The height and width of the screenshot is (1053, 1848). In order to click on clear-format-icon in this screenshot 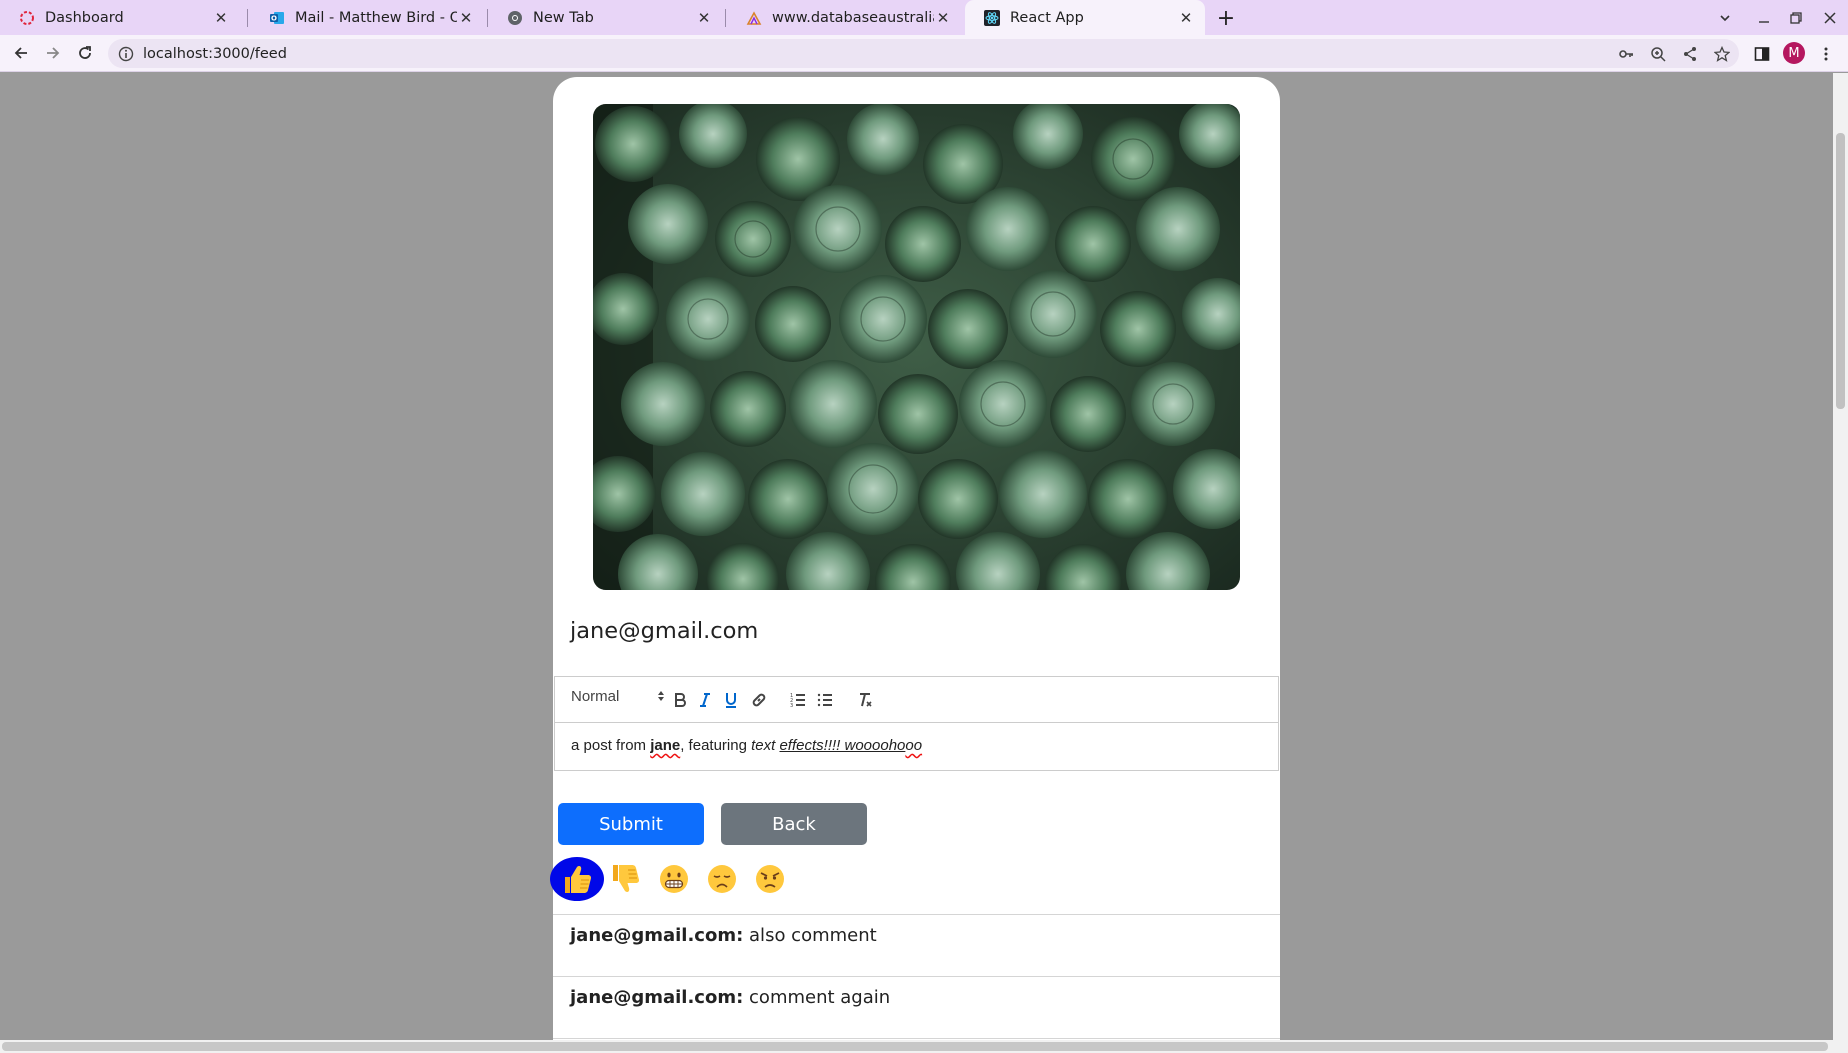, I will do `click(865, 700)`.